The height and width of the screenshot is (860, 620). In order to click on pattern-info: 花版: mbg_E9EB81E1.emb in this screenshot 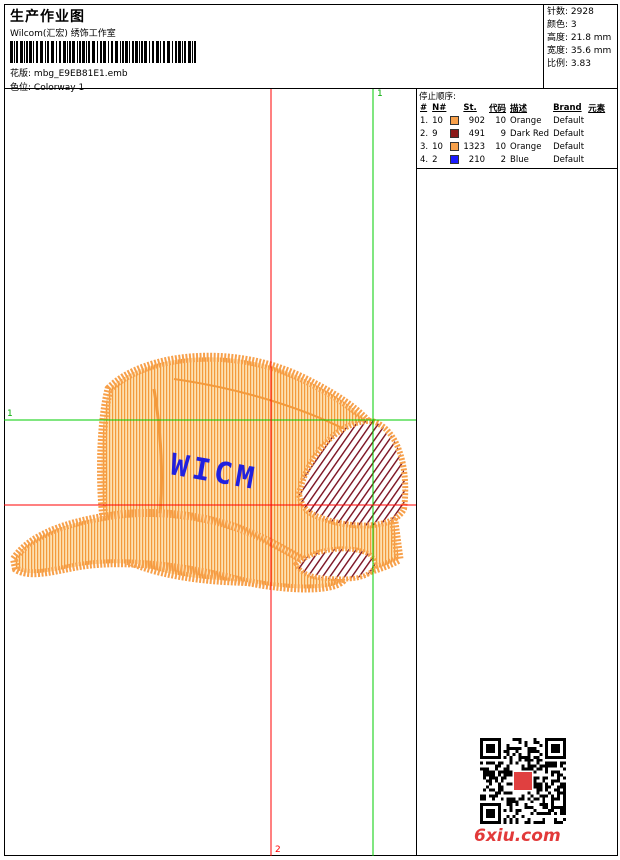, I will do `click(69, 72)`.